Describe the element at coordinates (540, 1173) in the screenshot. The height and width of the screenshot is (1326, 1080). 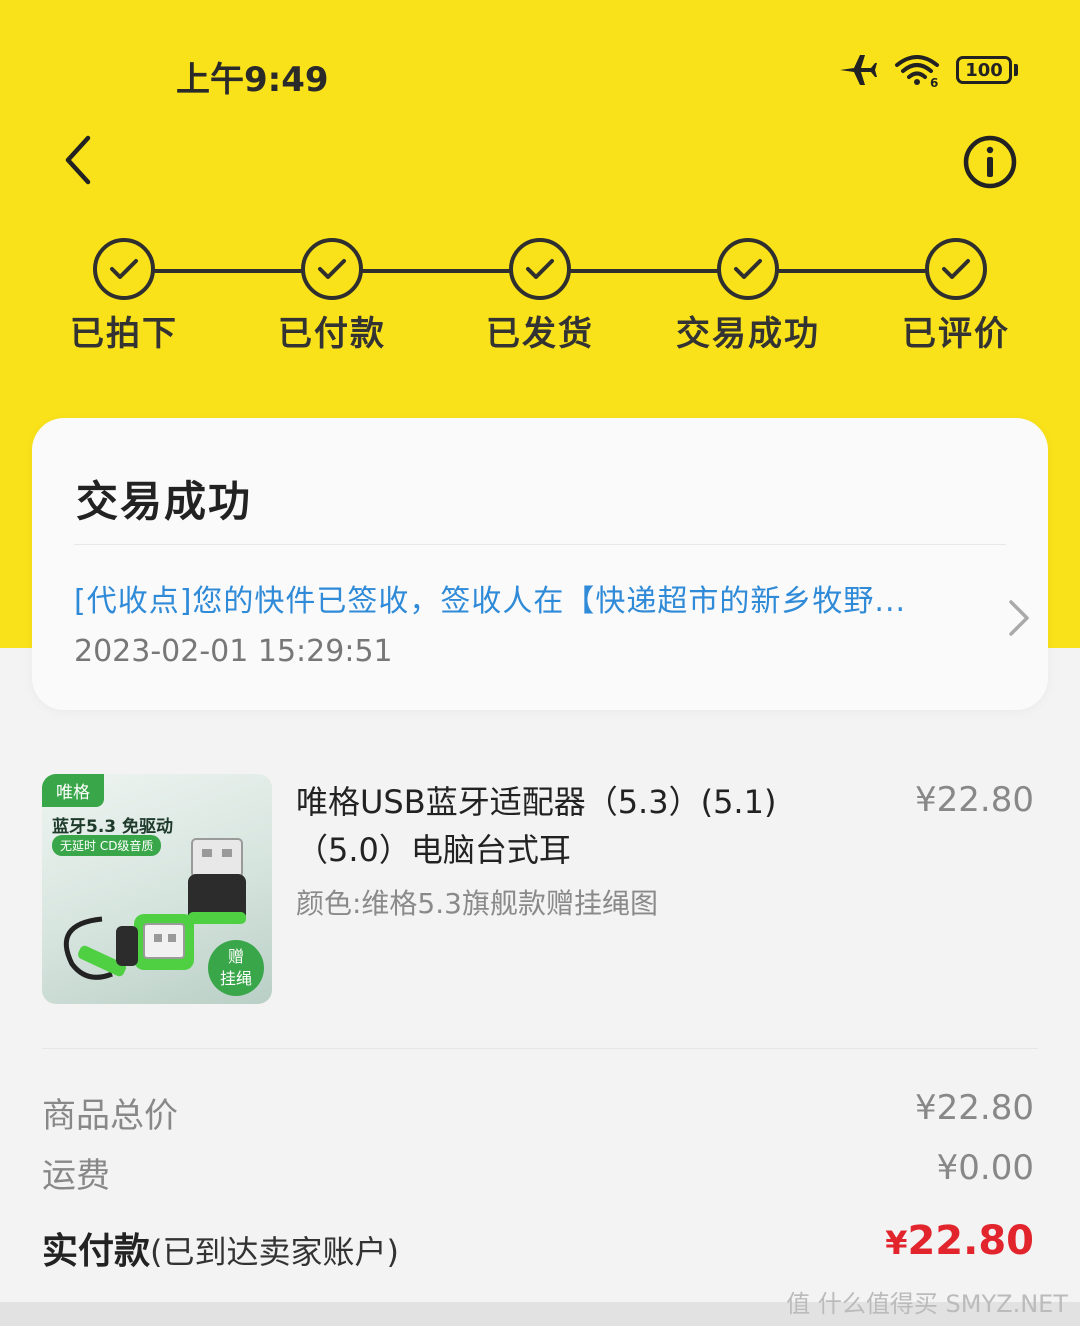
I see `shipping-row: 运费 ¥0.00` at that location.